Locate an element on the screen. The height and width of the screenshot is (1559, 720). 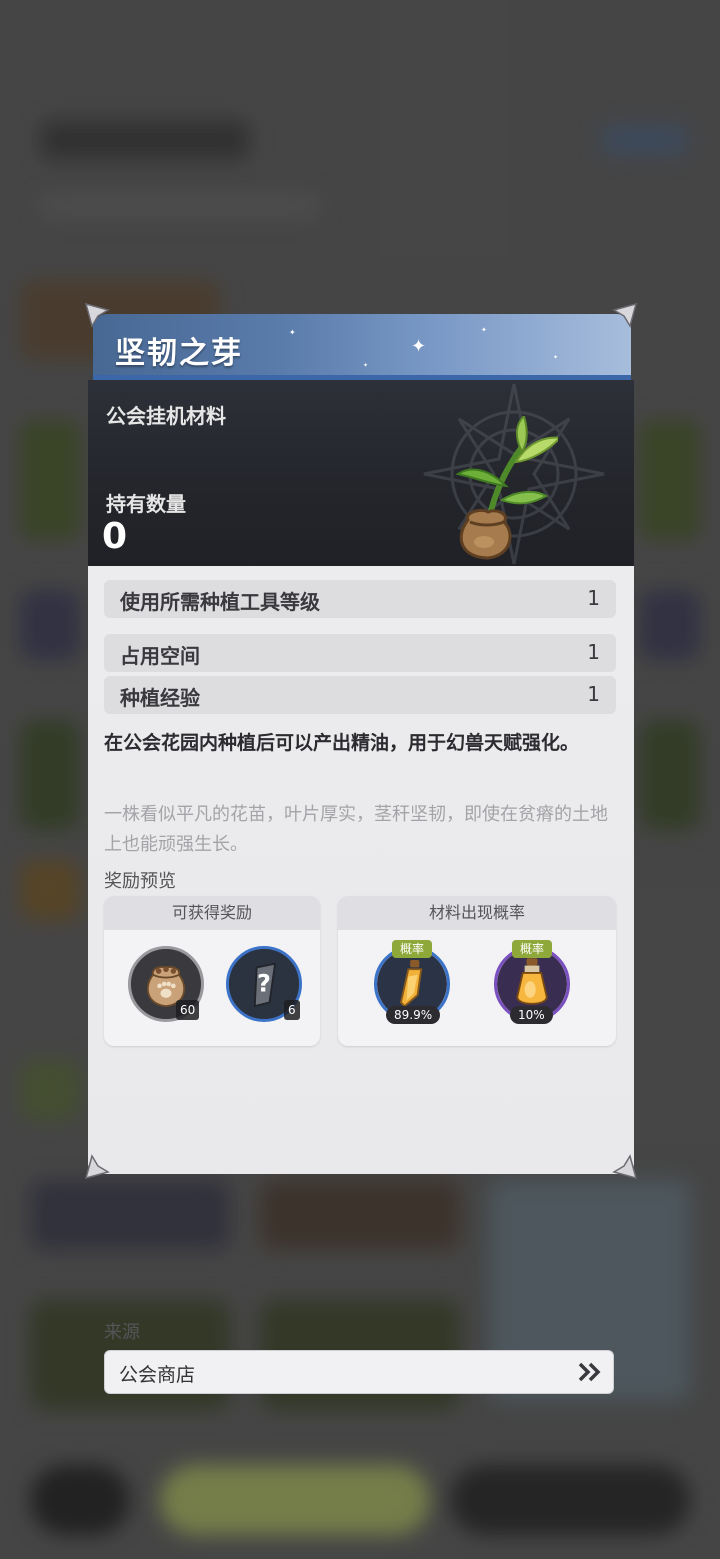
rewards-panel-title: 可获得奖励 is located at coordinates (212, 913).